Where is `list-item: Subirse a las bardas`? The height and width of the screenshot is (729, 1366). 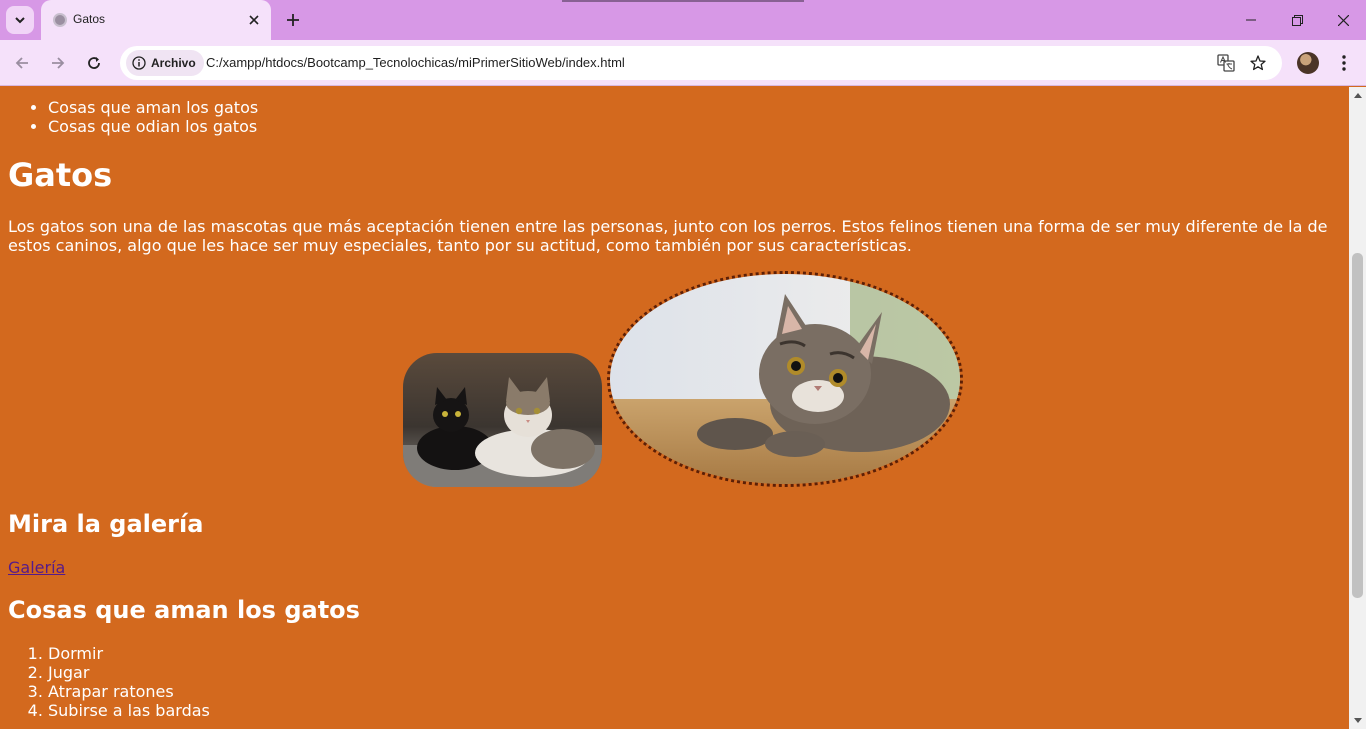
list-item: Subirse a las bardas is located at coordinates (129, 710).